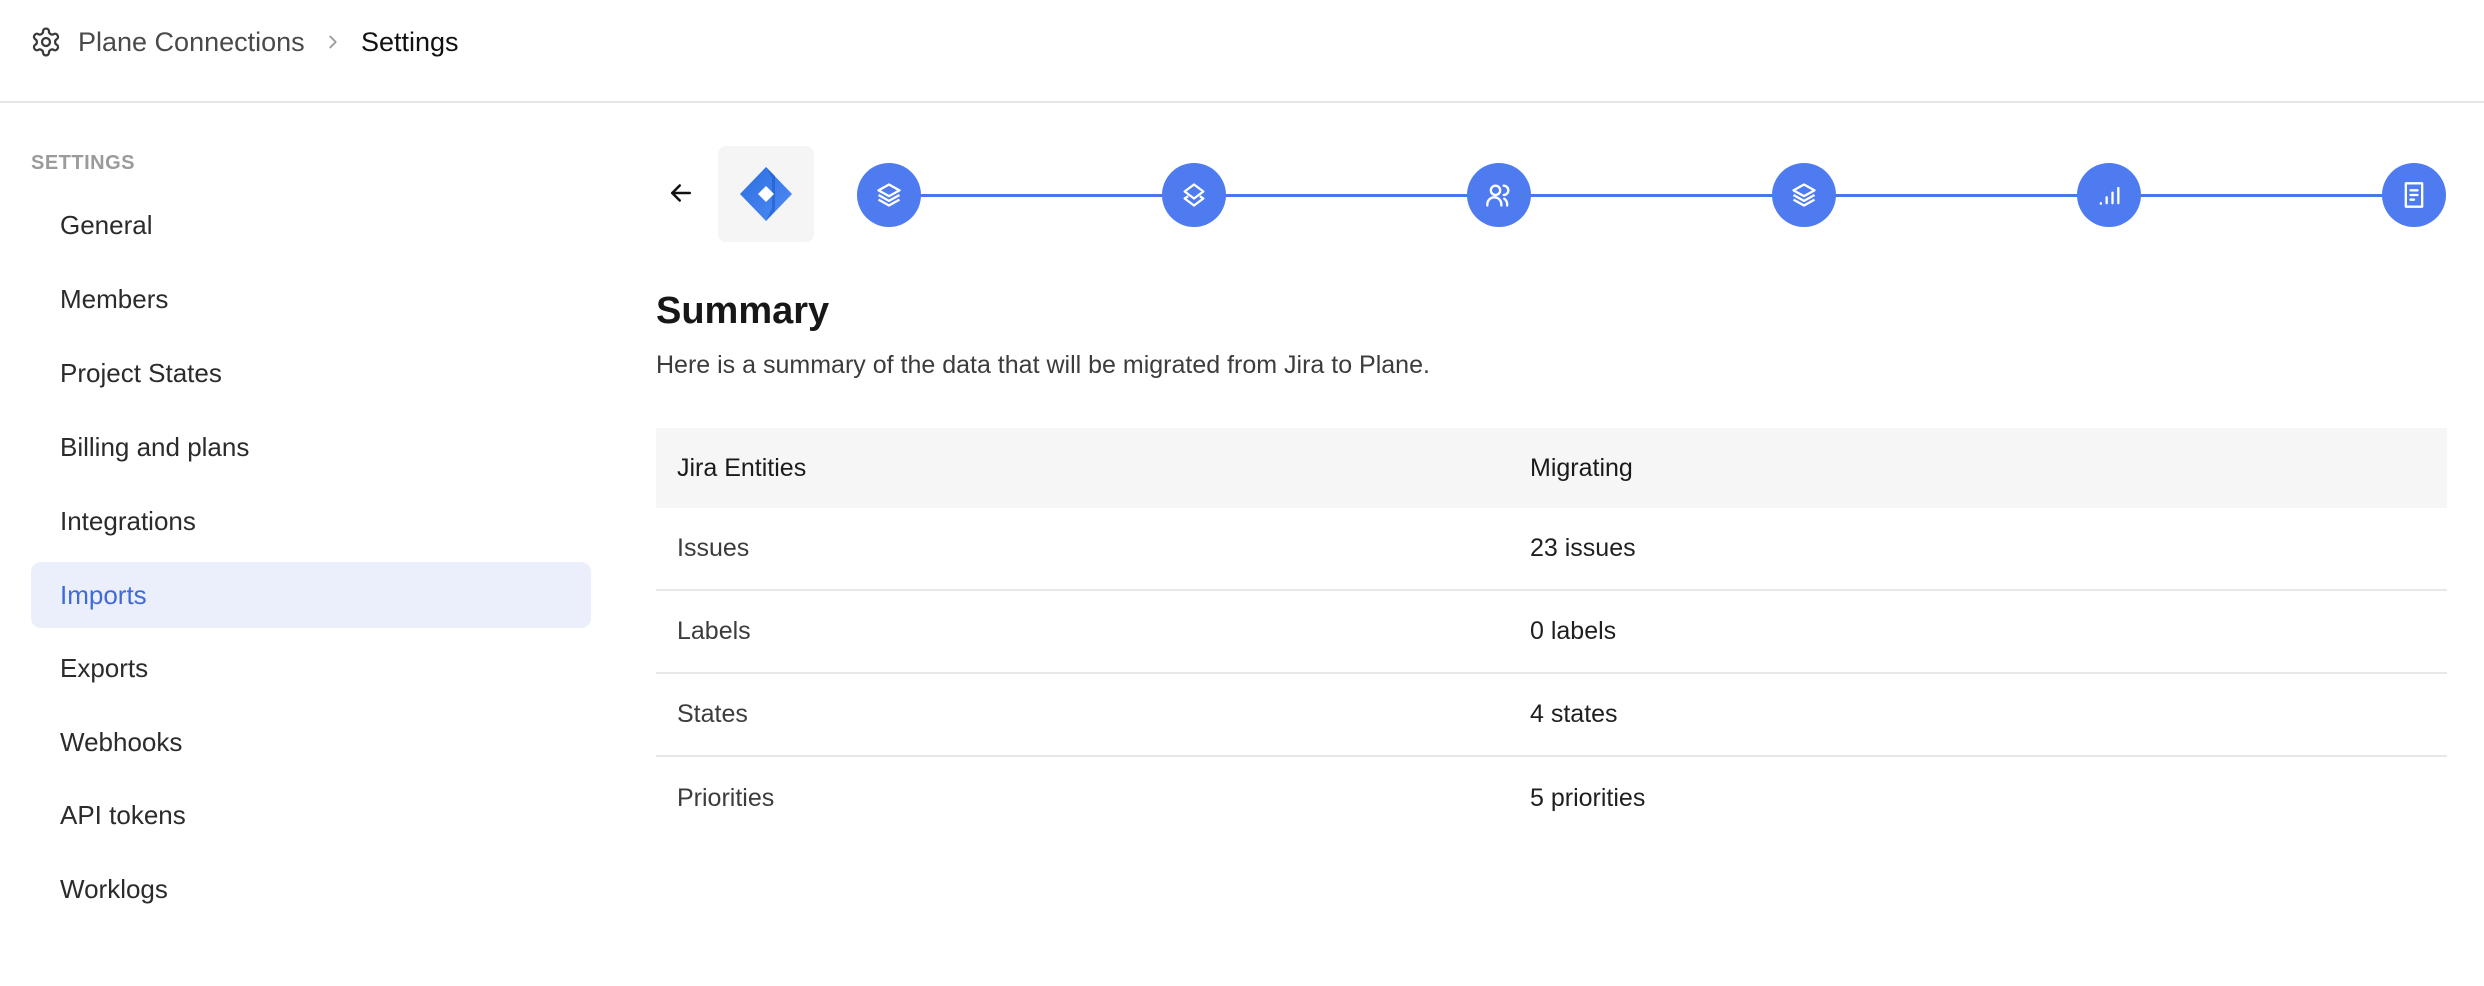  I want to click on page-title: Summary, so click(743, 311).